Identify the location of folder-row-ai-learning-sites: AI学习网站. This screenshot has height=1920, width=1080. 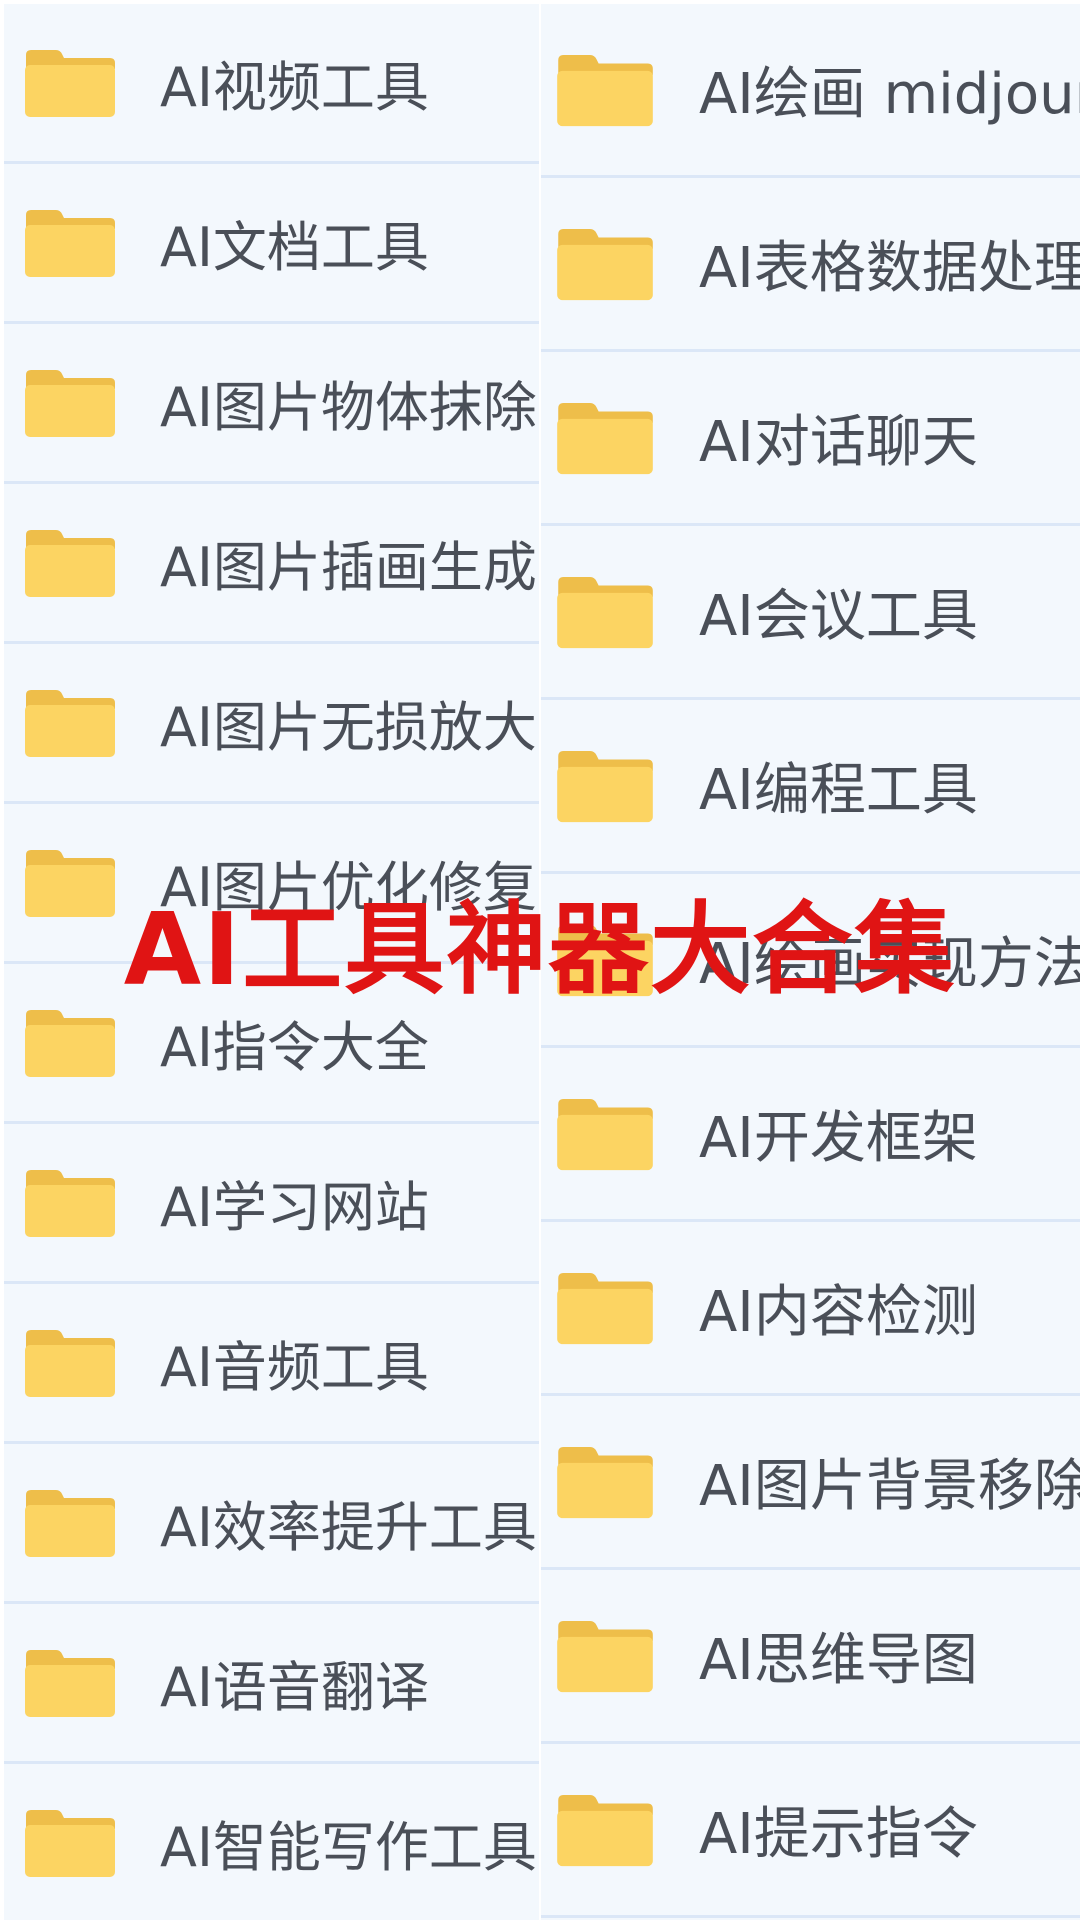
(271, 1204).